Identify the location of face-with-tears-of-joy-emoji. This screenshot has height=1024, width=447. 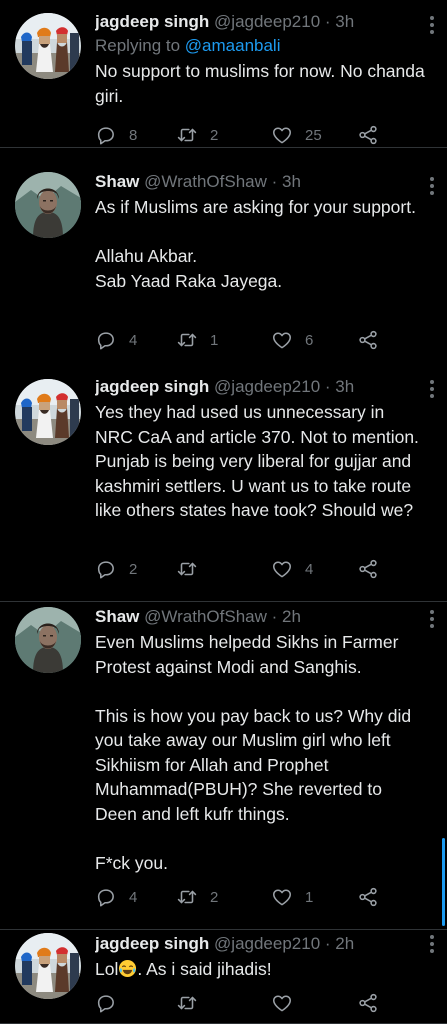
(128, 968).